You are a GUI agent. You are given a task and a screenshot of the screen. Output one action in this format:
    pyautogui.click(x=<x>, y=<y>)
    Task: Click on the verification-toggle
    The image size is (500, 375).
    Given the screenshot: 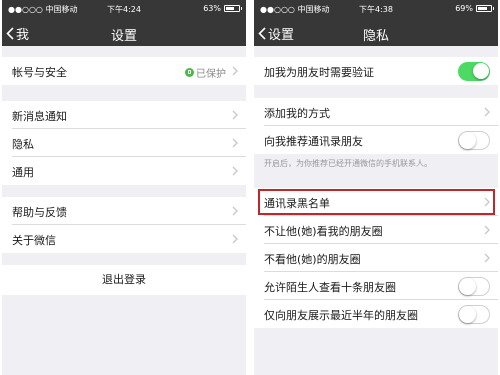 What is the action you would take?
    pyautogui.click(x=474, y=71)
    